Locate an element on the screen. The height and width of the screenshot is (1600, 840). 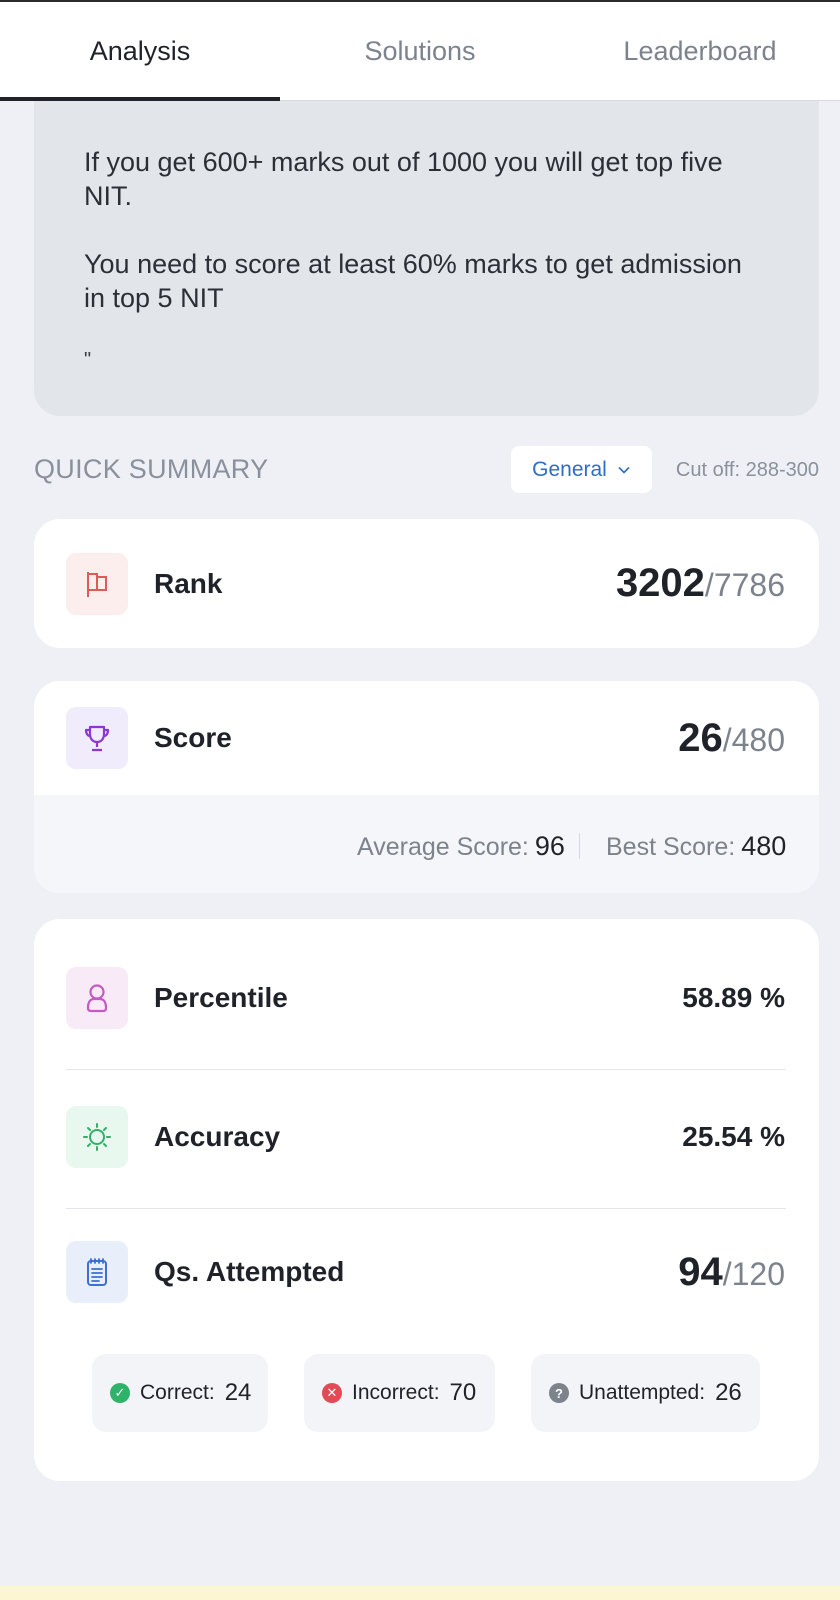
tab-solutions: Solutions is located at coordinates (420, 51).